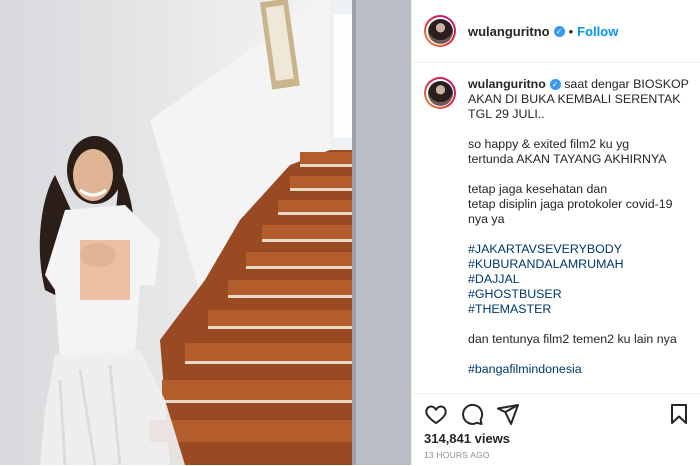 This screenshot has height=466, width=700. Describe the element at coordinates (556, 429) in the screenshot. I see `action-bar: 314,841 views 13 HOURS AGO` at that location.